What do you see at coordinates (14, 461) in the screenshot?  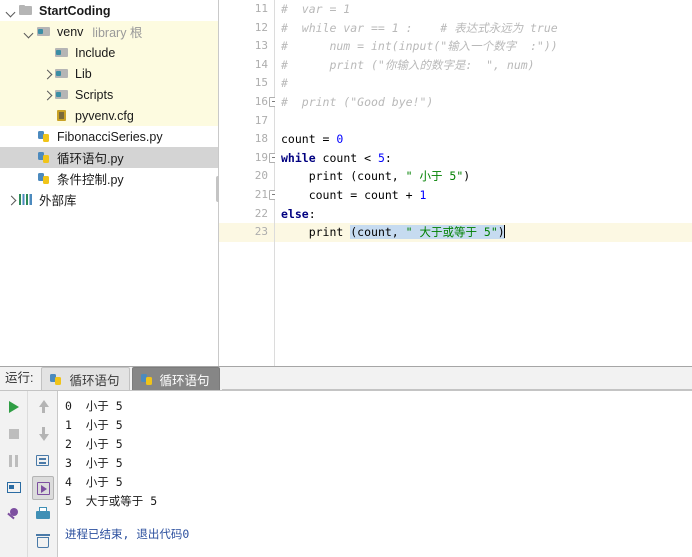 I see `pause-button` at bounding box center [14, 461].